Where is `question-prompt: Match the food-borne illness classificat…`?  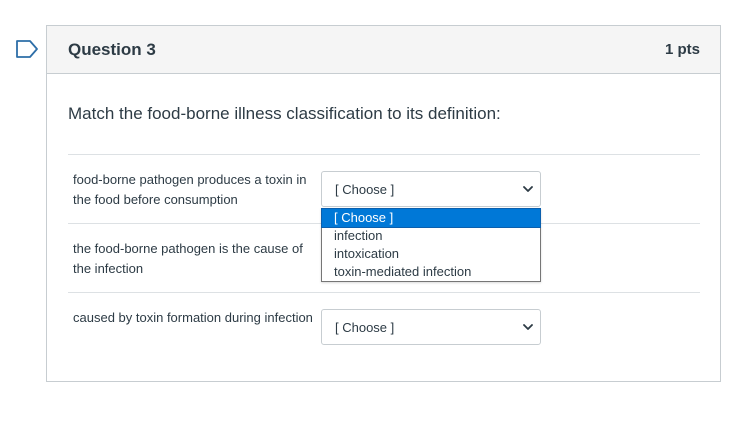
question-prompt: Match the food-borne illness classificat… is located at coordinates (284, 113).